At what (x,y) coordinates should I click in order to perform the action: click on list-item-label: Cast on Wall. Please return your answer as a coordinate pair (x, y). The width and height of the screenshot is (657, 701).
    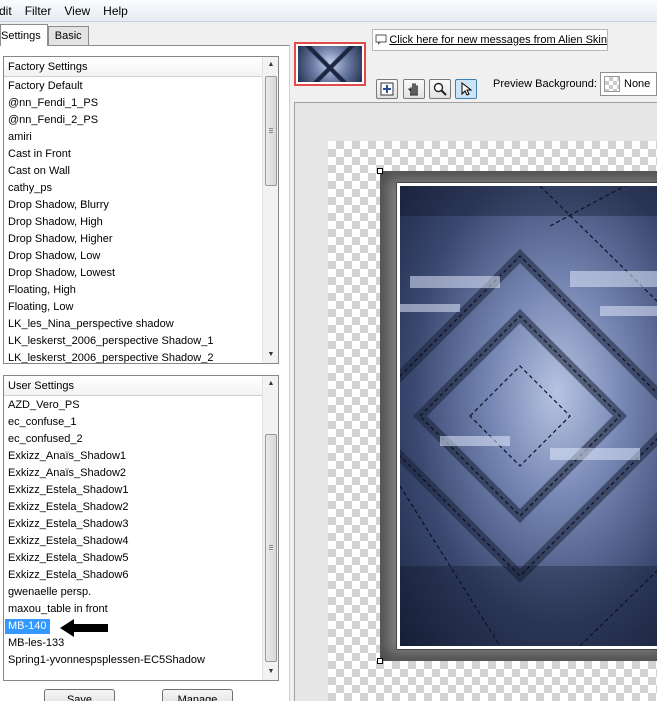
    Looking at the image, I should click on (39, 171).